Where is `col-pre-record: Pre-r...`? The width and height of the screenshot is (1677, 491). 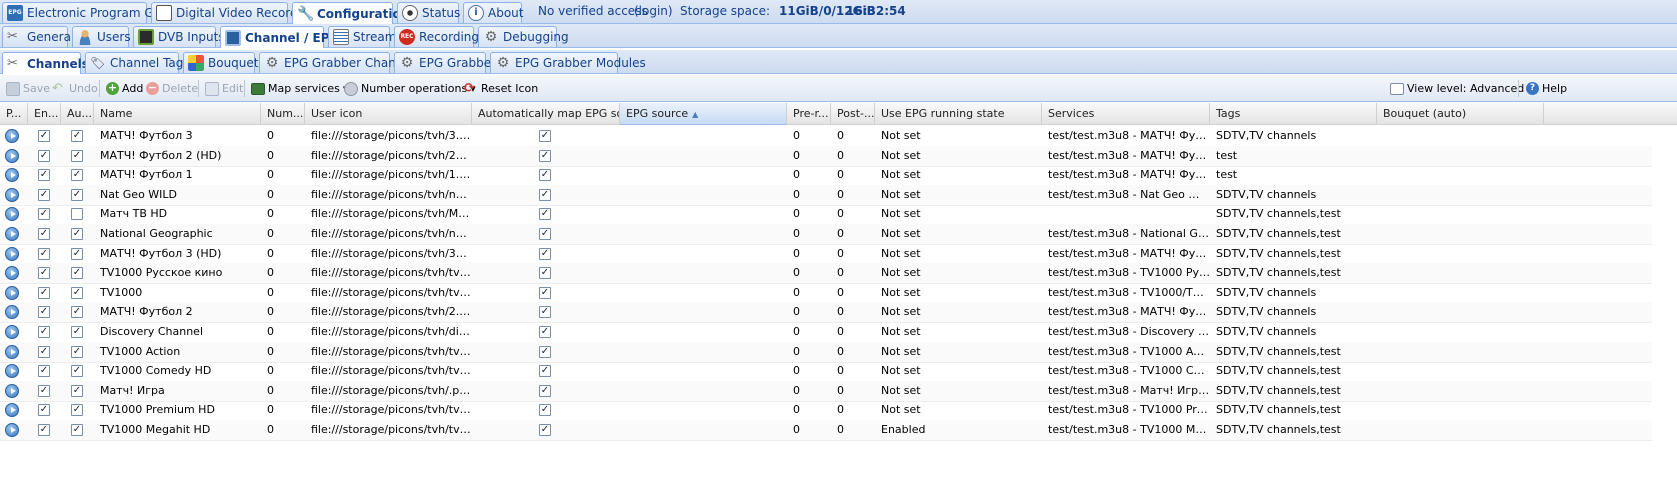 col-pre-record: Pre-r... is located at coordinates (809, 114).